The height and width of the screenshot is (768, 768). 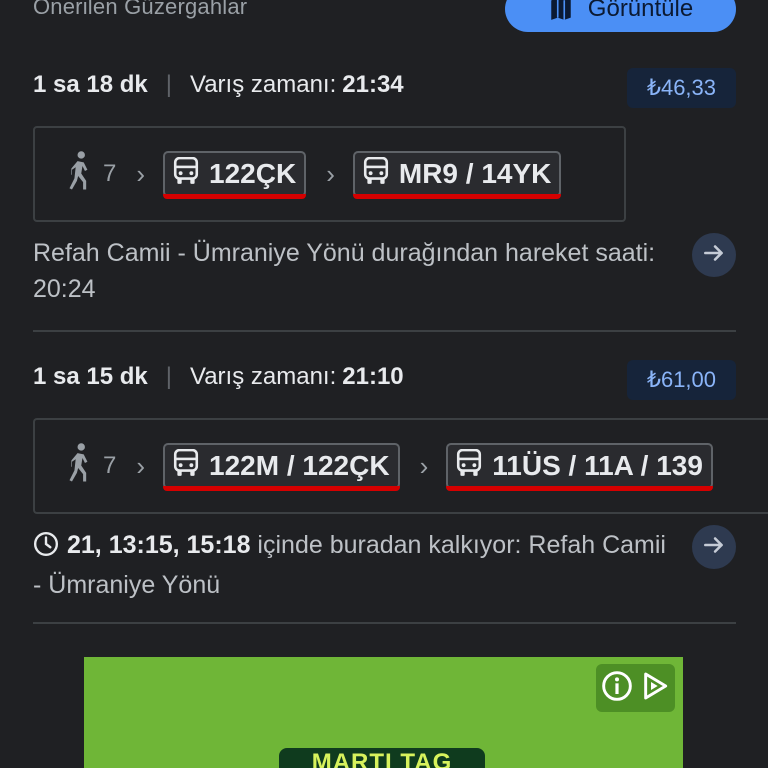 I want to click on info-icon, so click(x=617, y=688).